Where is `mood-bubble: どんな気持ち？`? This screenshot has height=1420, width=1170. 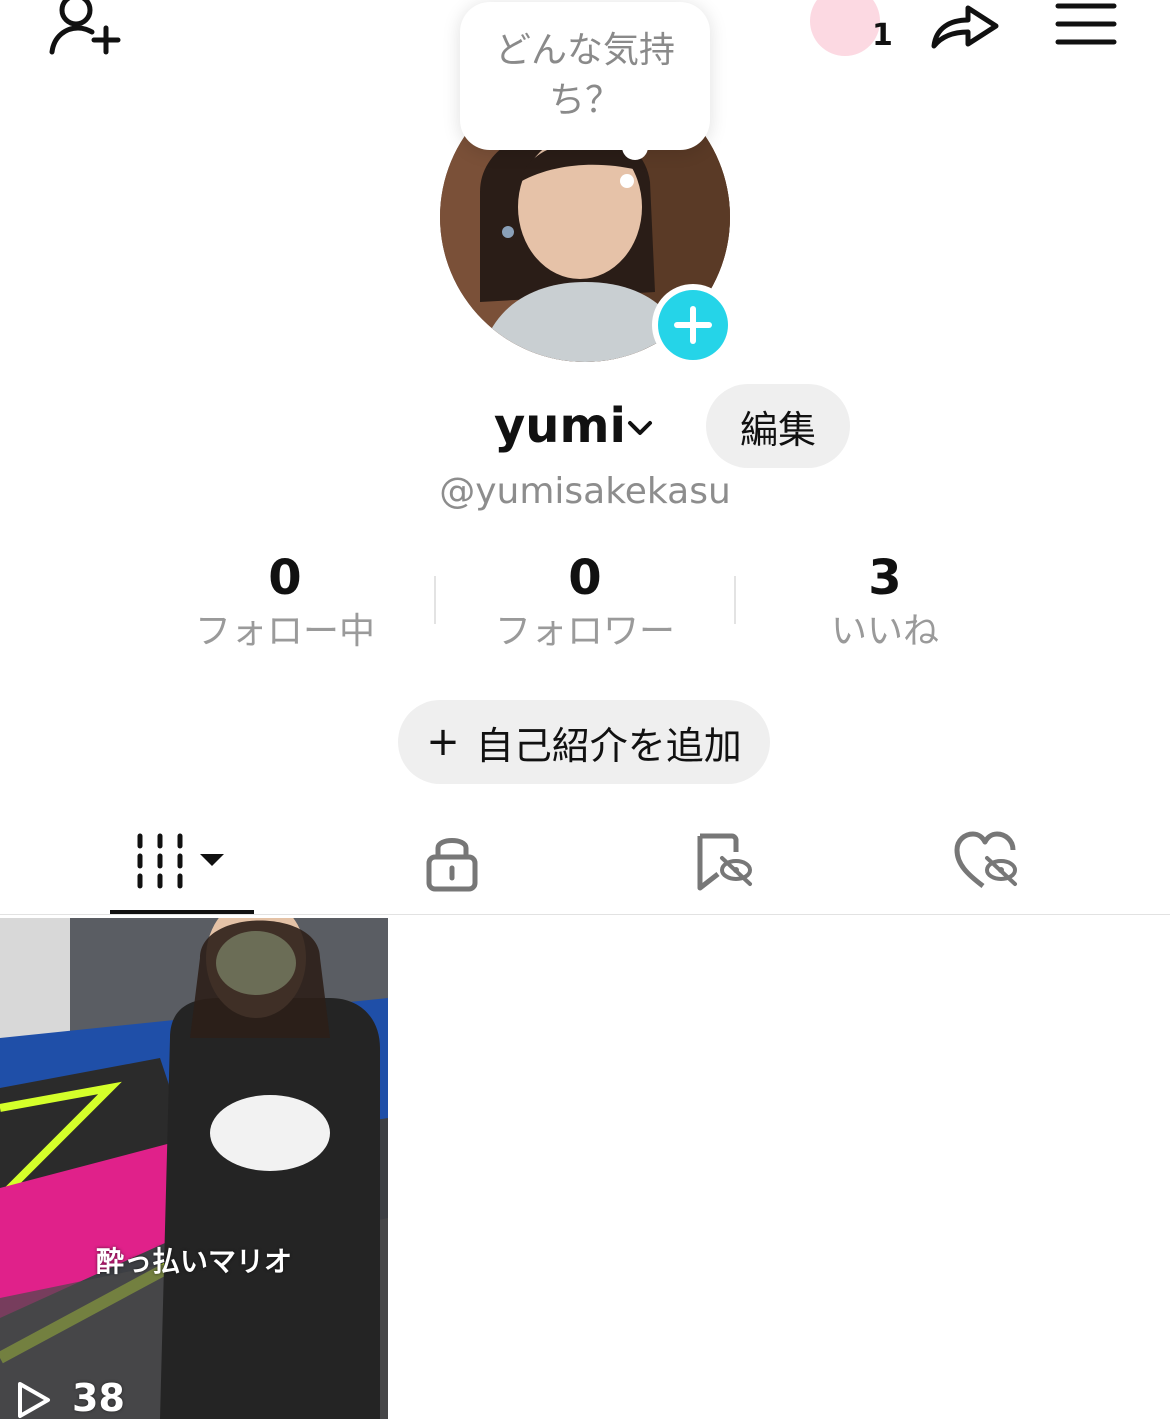
mood-bubble: どんな気持ち？ is located at coordinates (585, 76).